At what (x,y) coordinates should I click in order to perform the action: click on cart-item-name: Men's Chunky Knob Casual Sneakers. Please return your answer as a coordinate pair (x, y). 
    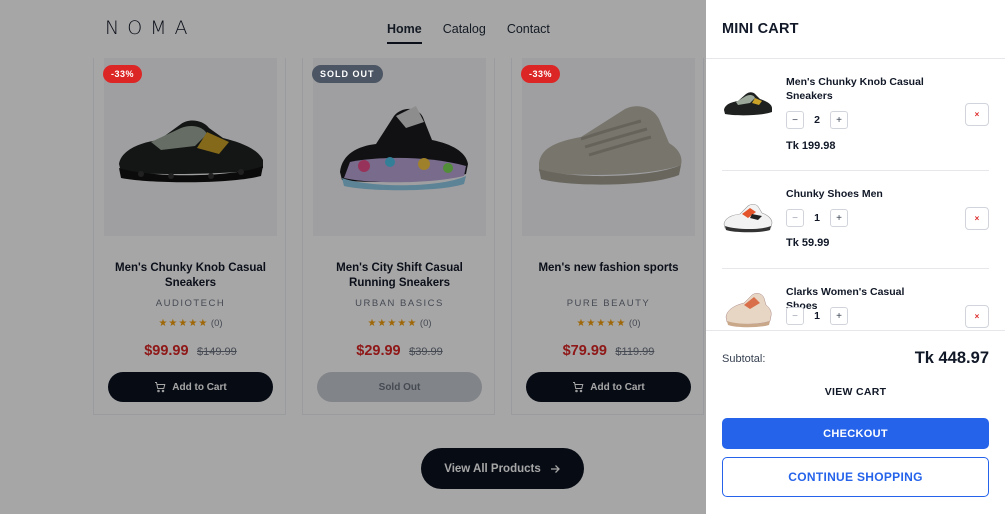
    Looking at the image, I should click on (861, 89).